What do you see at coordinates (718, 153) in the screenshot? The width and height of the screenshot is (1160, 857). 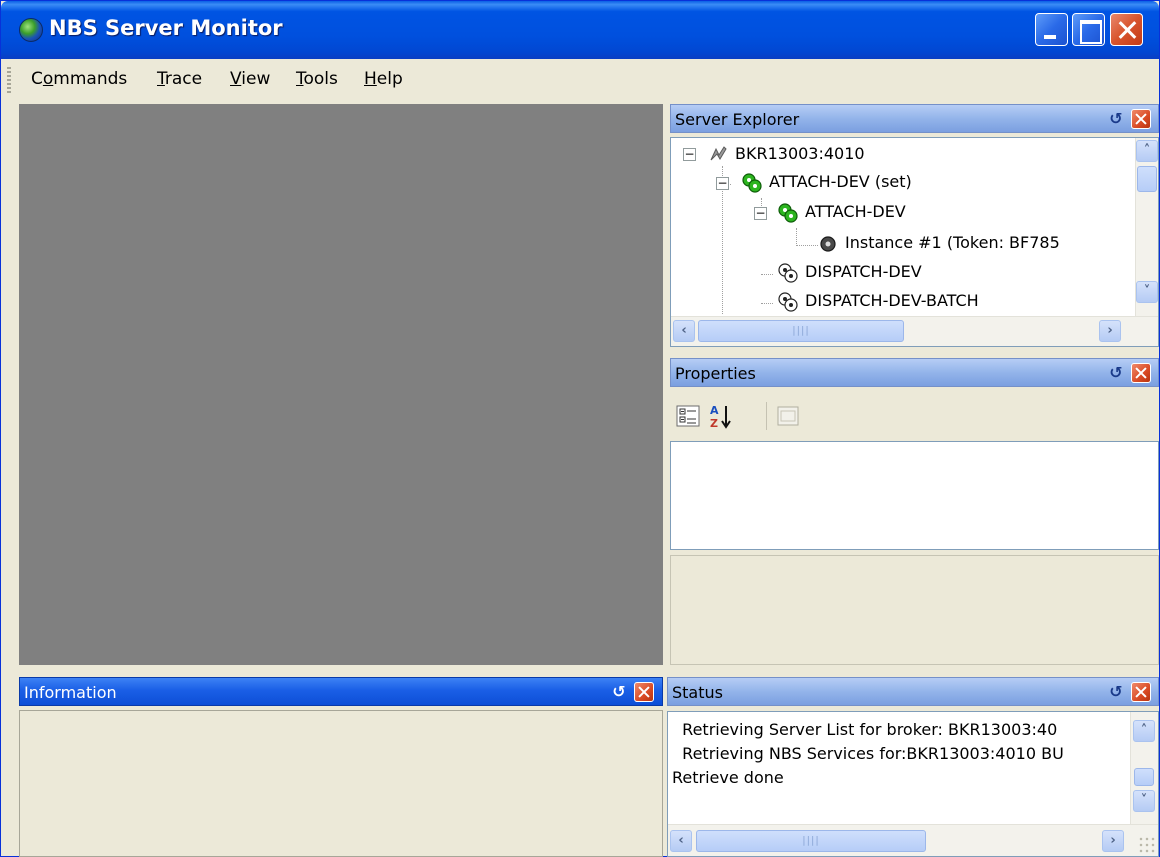 I see `broker-icon` at bounding box center [718, 153].